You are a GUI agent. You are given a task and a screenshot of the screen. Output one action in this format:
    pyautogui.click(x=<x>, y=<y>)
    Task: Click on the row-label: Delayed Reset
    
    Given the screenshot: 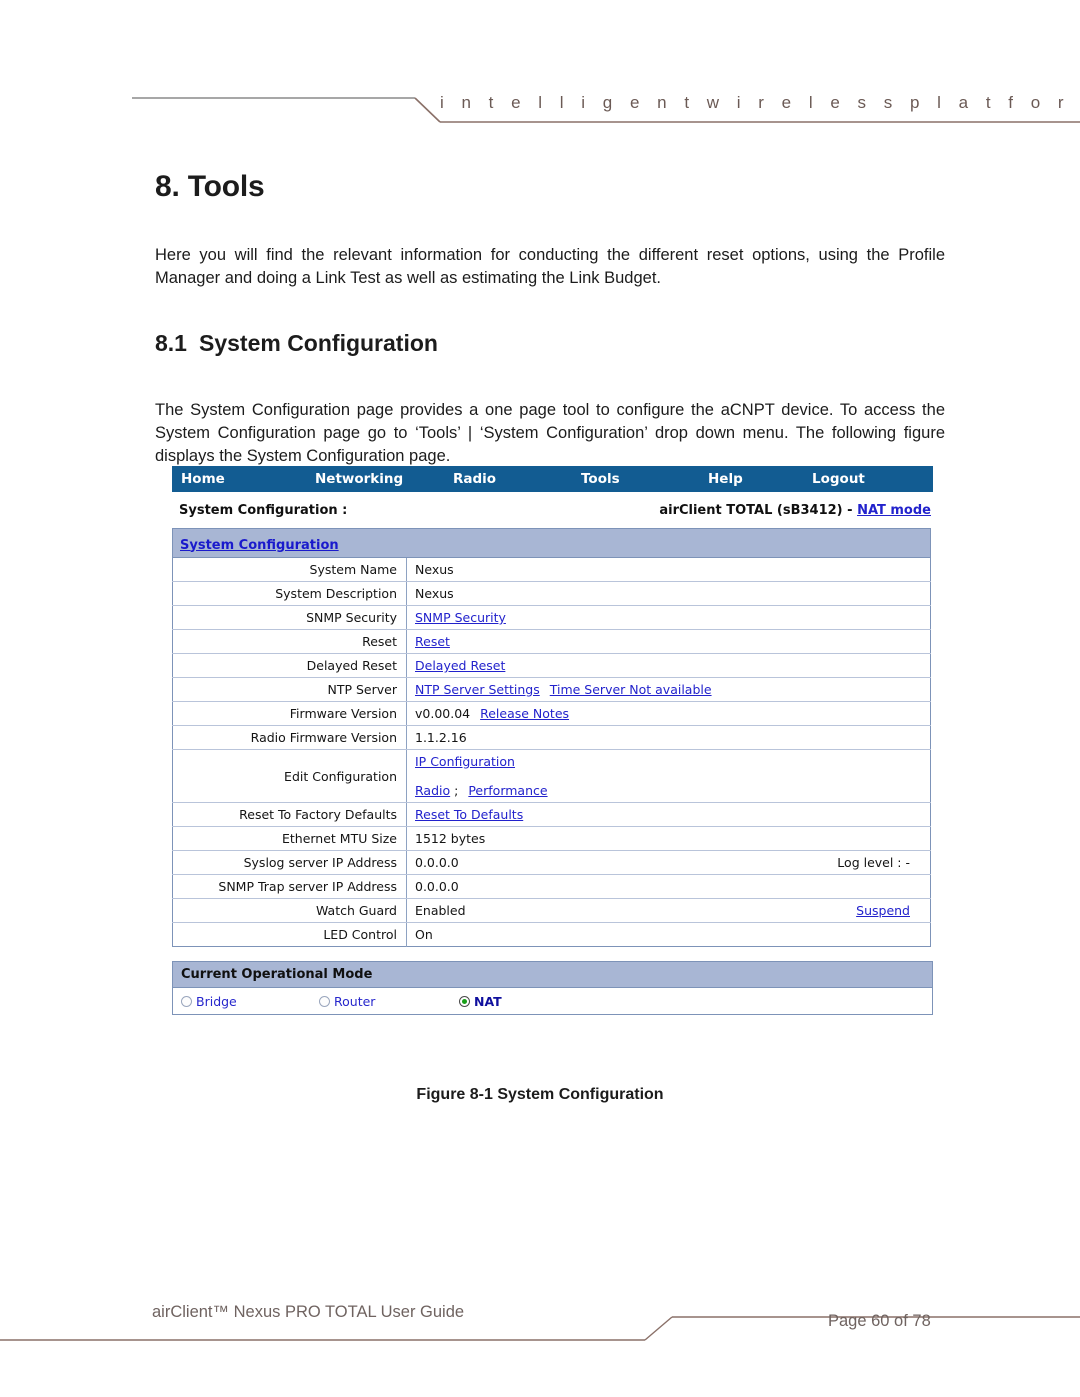 What is the action you would take?
    pyautogui.click(x=289, y=665)
    